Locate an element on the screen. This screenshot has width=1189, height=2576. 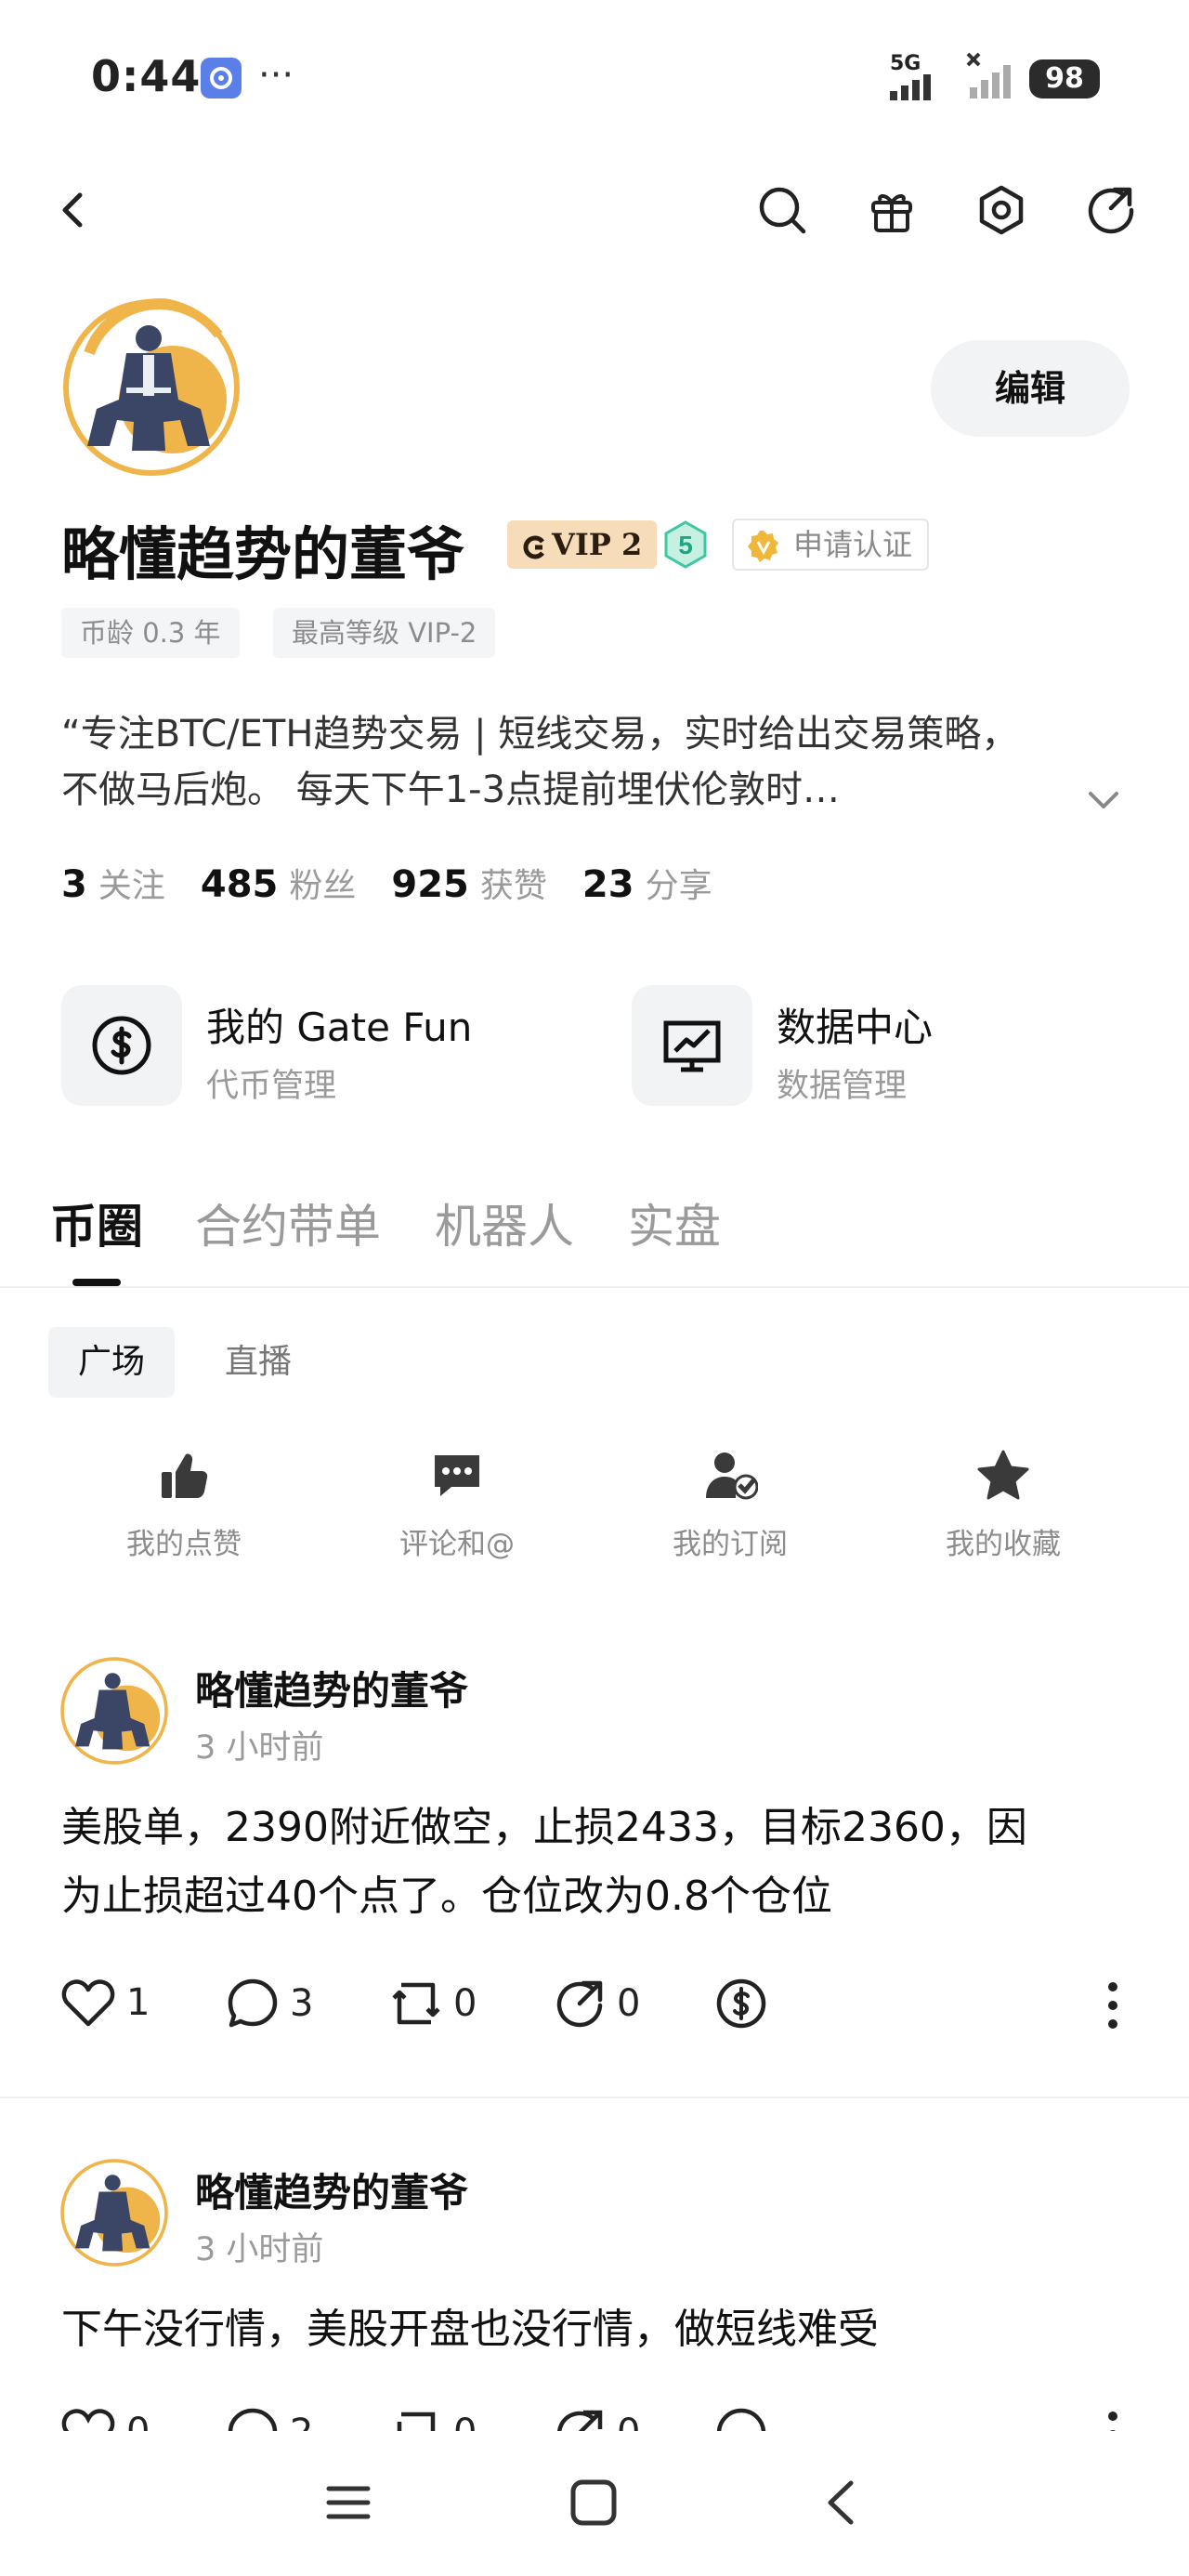
settings-hexagon-icon is located at coordinates (1001, 210).